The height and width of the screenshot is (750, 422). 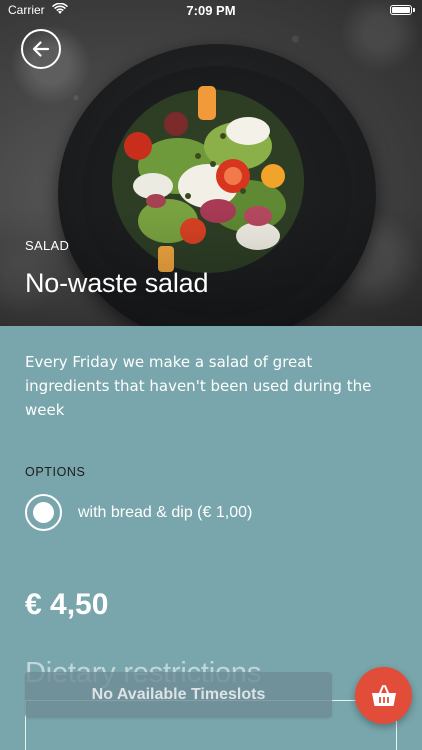 I want to click on battery-icon, so click(x=402, y=10).